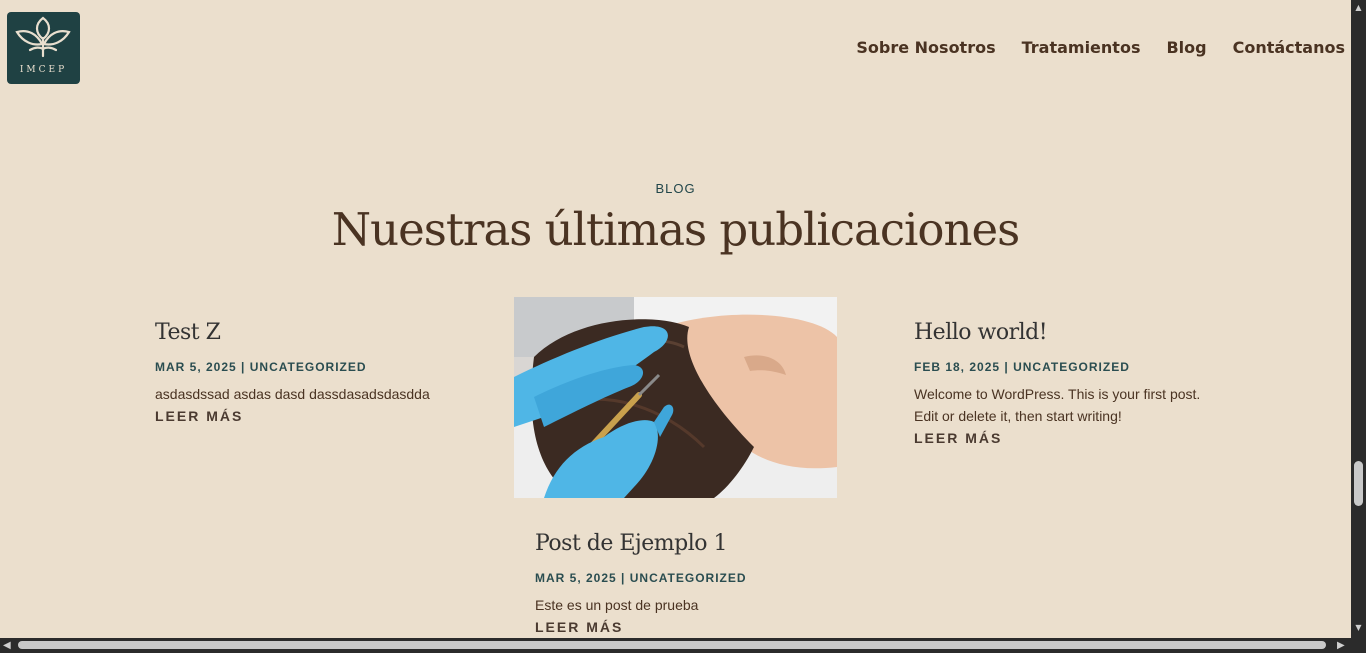 This screenshot has width=1366, height=653. I want to click on nav-contactanos: Contáctanos, so click(1289, 48).